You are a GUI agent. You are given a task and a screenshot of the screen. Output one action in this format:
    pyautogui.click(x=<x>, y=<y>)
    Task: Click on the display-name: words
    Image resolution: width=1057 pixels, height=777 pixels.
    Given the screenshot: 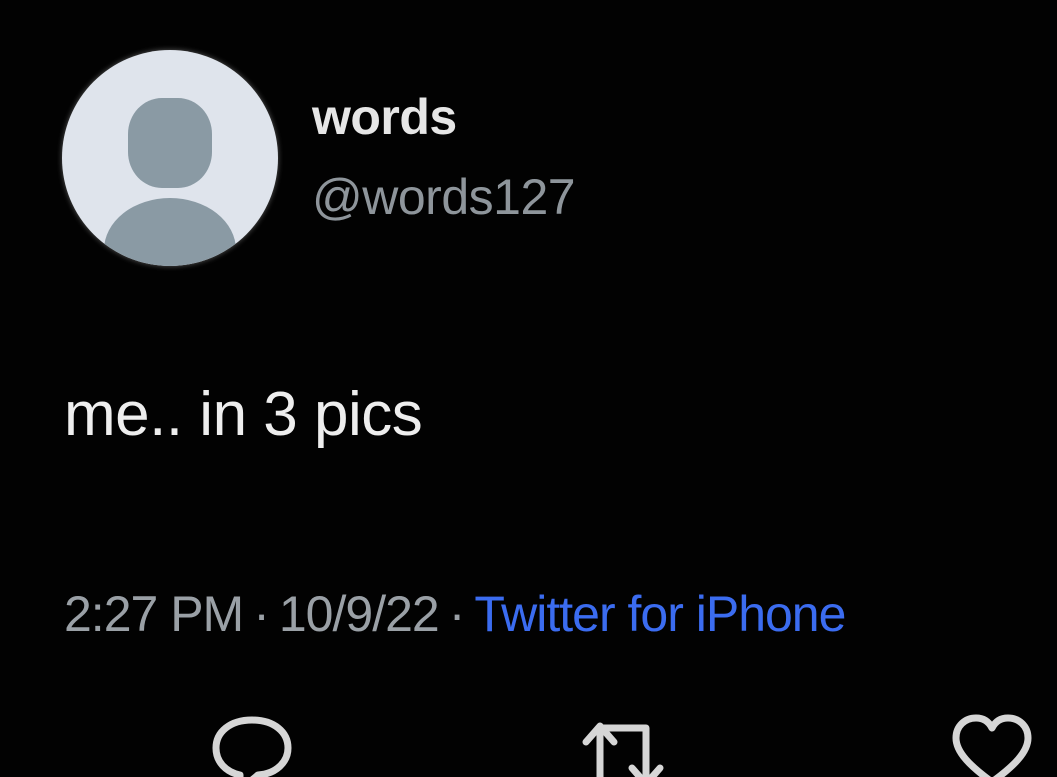 What is the action you would take?
    pyautogui.click(x=384, y=117)
    